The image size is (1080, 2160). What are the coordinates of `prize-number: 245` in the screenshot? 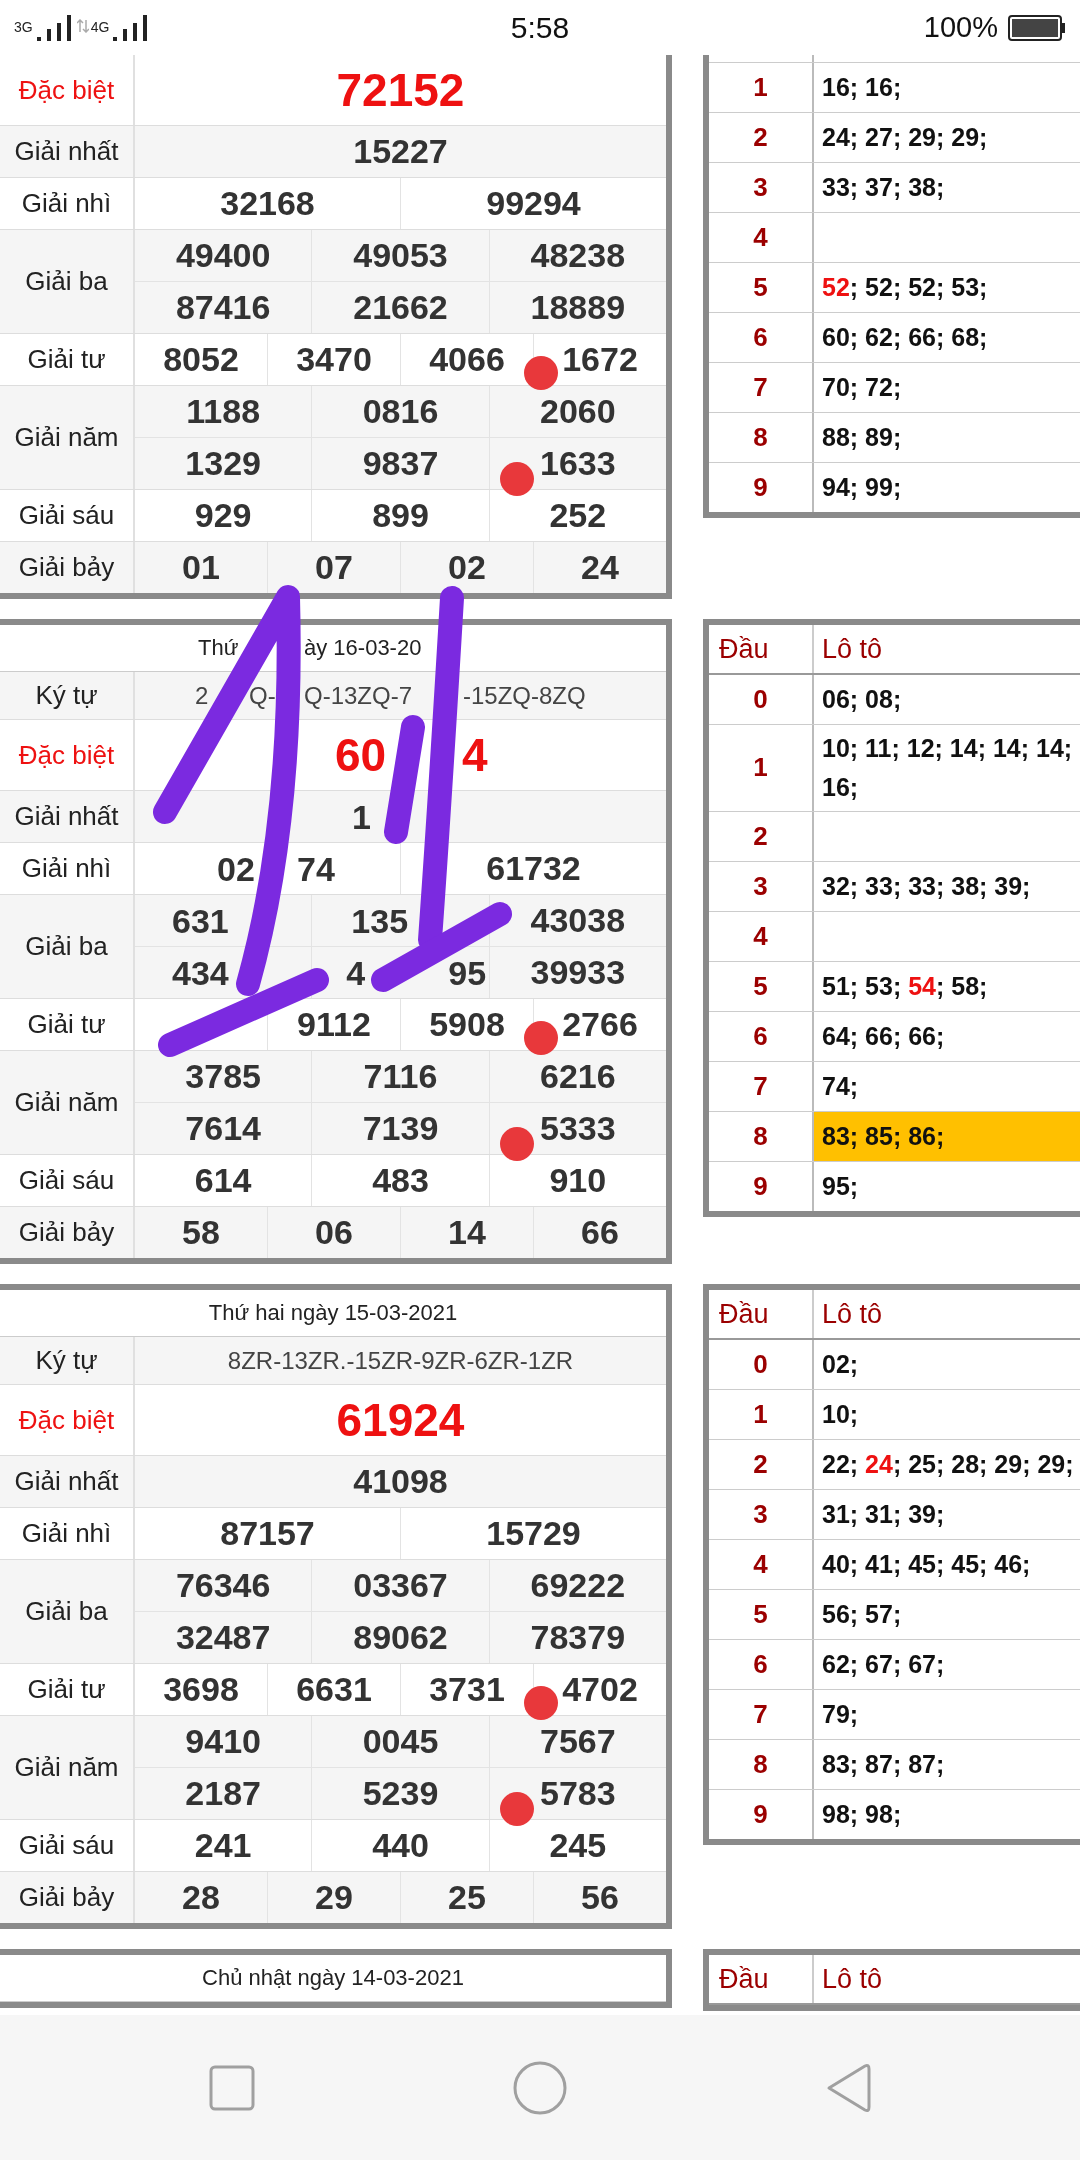 It's located at (578, 1845).